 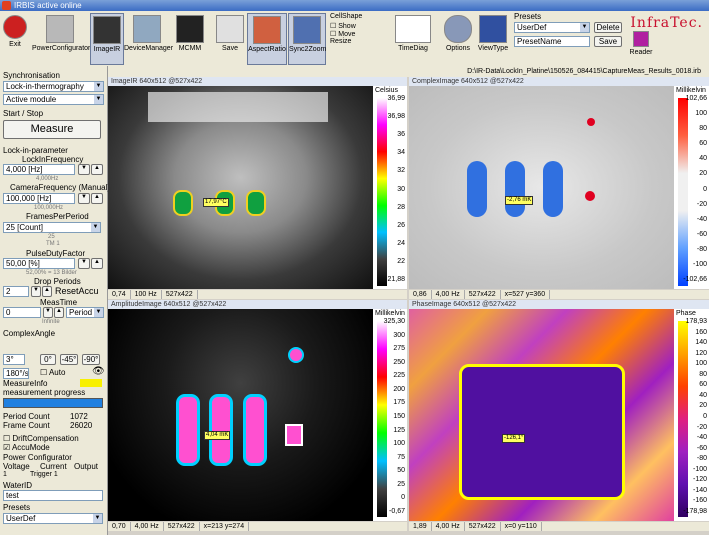 What do you see at coordinates (541, 415) in the screenshot?
I see `phase-image-view: -126,1°` at bounding box center [541, 415].